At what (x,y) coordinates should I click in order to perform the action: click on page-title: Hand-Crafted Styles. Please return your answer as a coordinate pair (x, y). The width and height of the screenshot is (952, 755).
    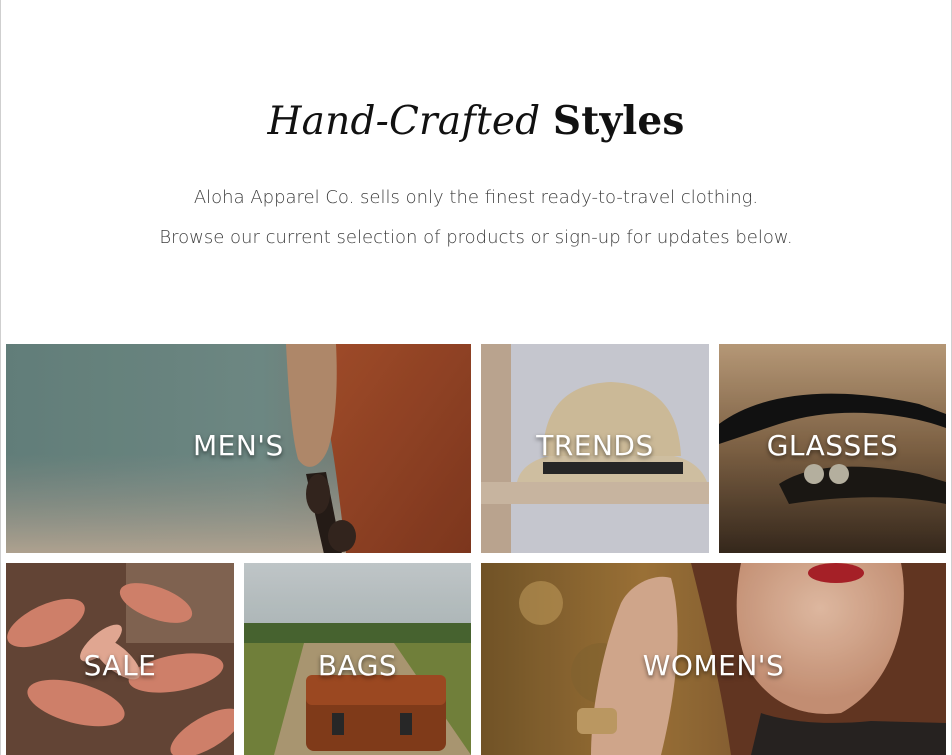
    Looking at the image, I should click on (476, 121).